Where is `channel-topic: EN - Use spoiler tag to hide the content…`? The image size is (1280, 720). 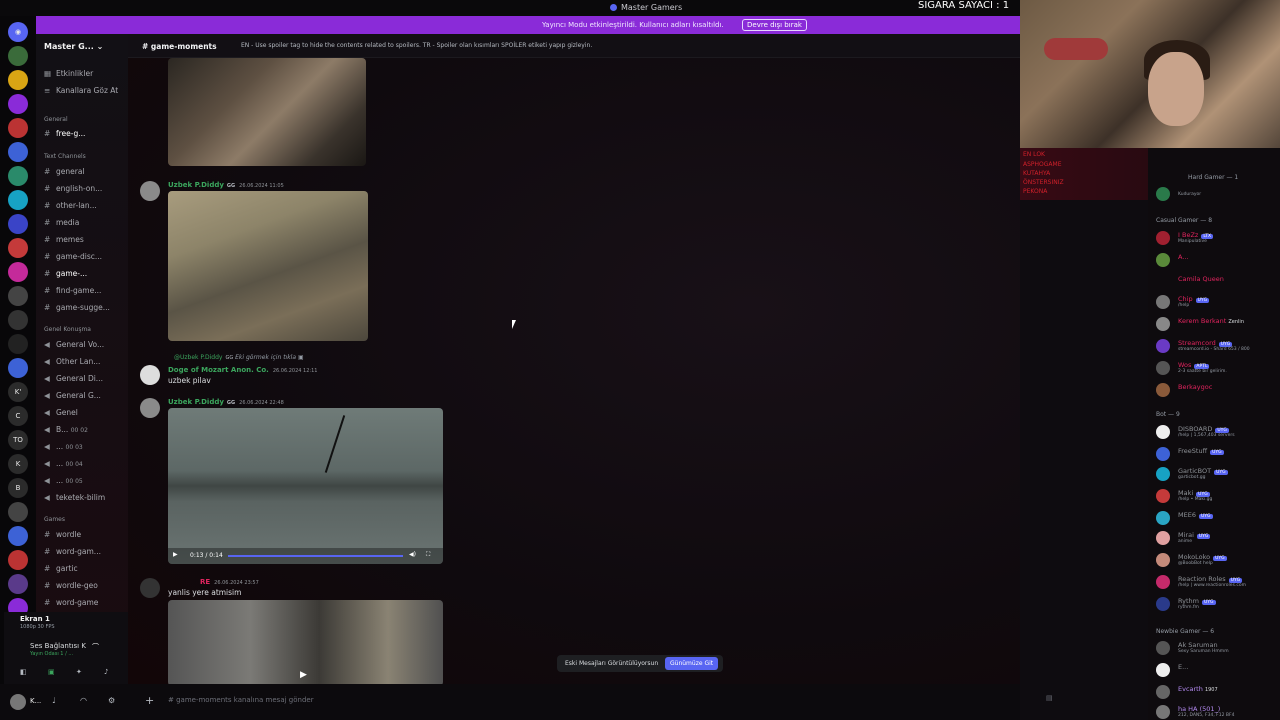
channel-topic: EN - Use spoiler tag to hide the content… is located at coordinates (416, 45).